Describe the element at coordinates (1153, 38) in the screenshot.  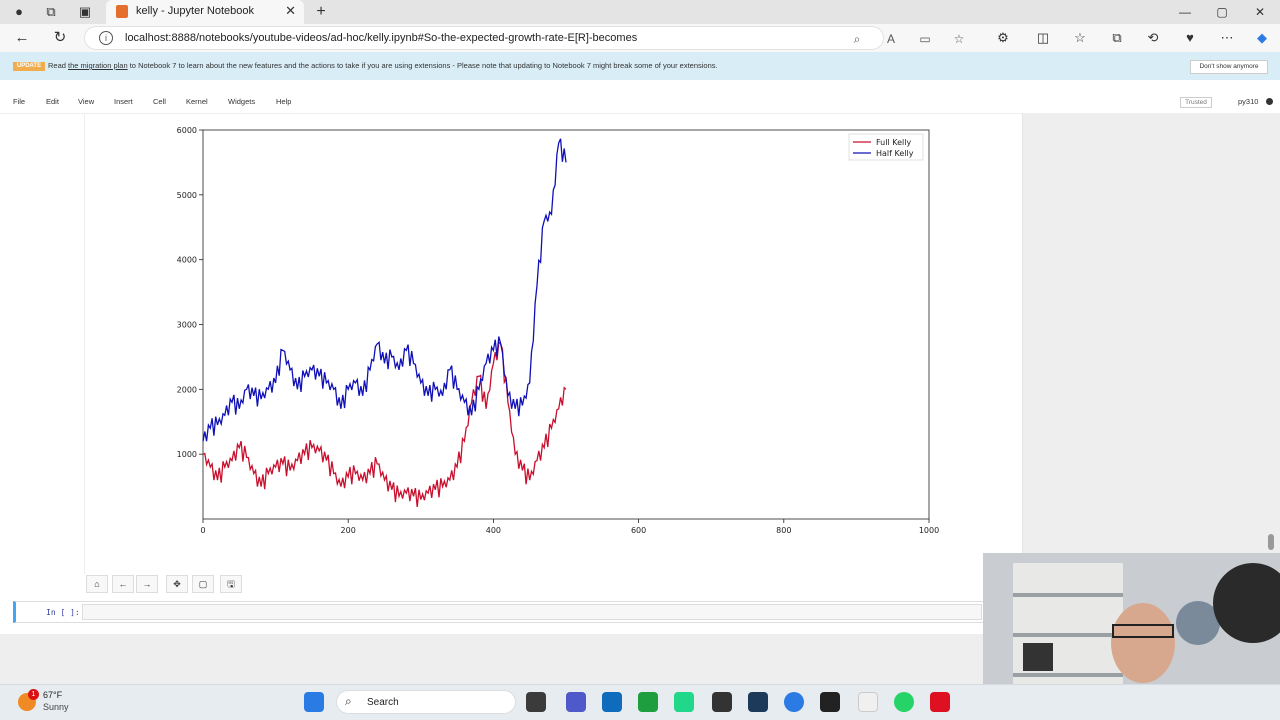
I see `history-icon: ⟲` at that location.